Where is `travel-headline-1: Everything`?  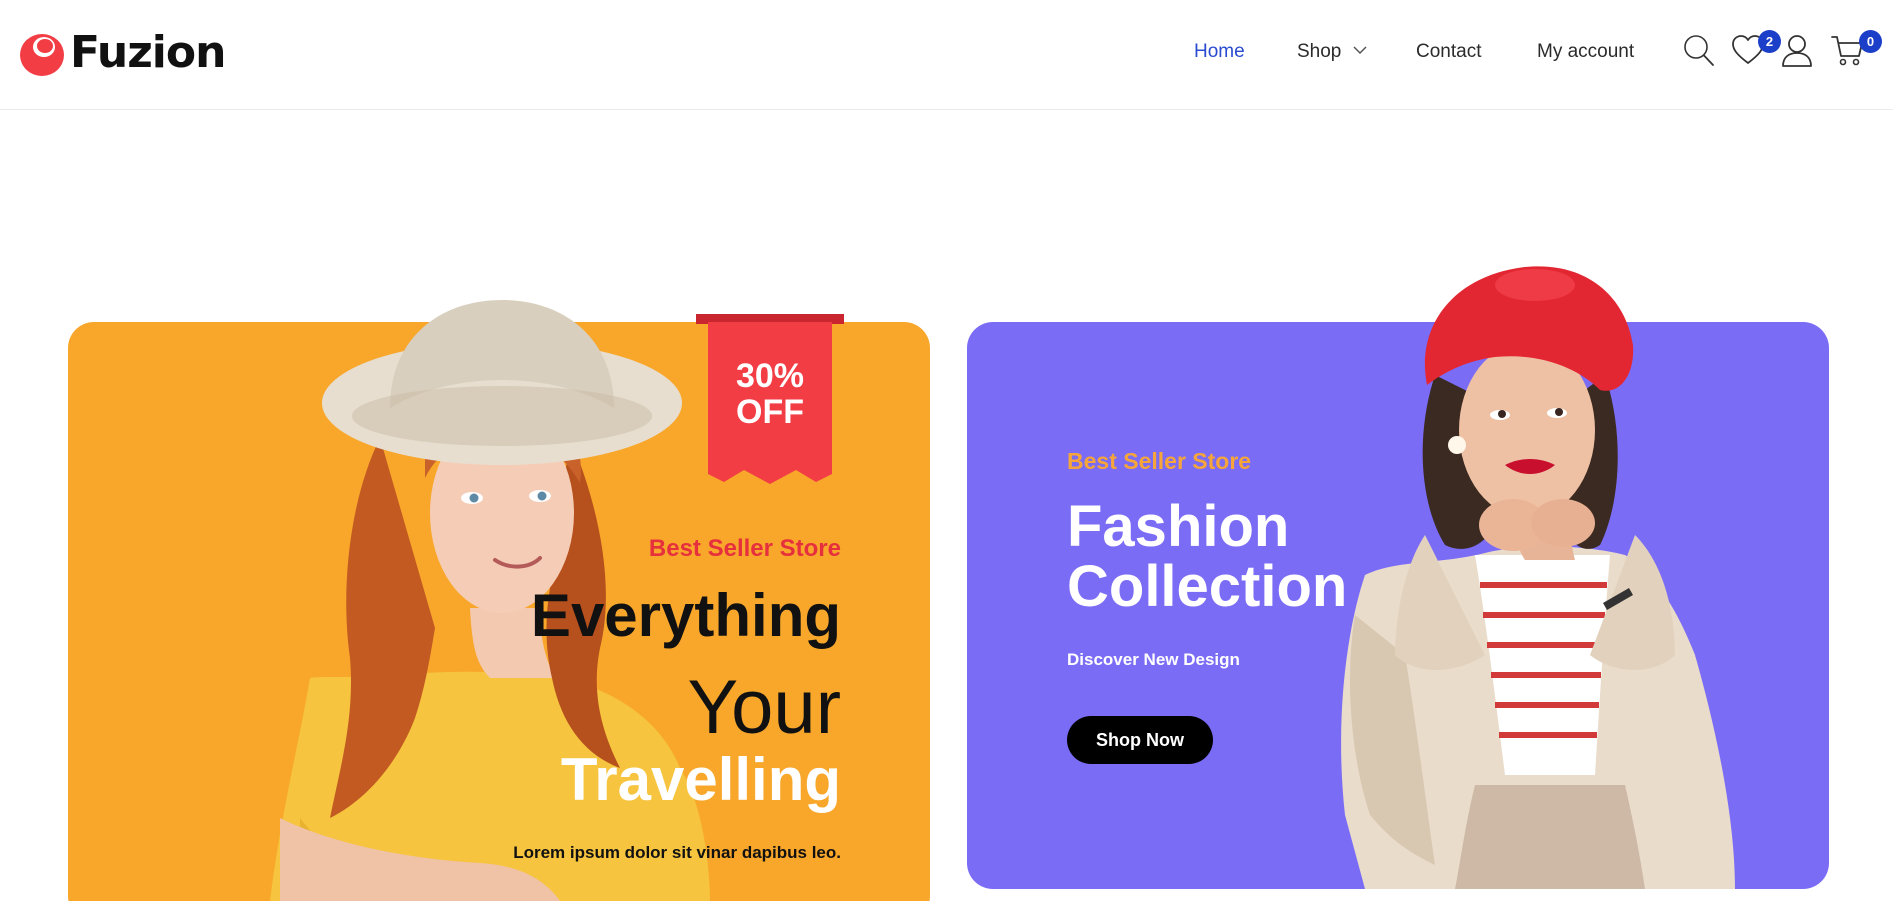
travel-headline-1: Everything is located at coordinates (685, 615).